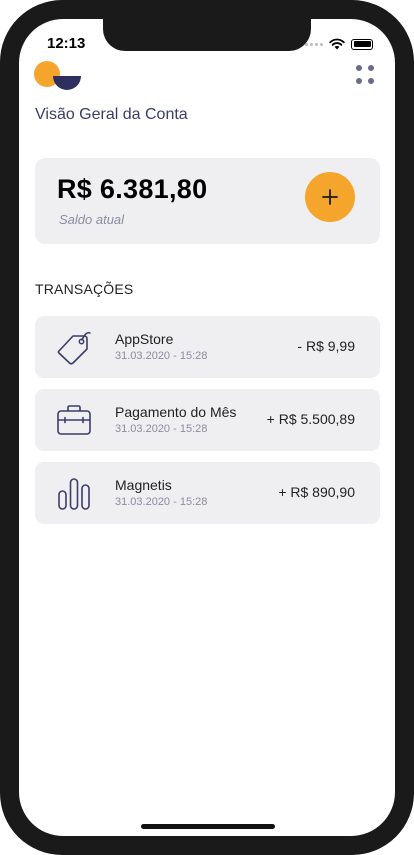 The height and width of the screenshot is (855, 414). I want to click on signal-icon, so click(314, 44).